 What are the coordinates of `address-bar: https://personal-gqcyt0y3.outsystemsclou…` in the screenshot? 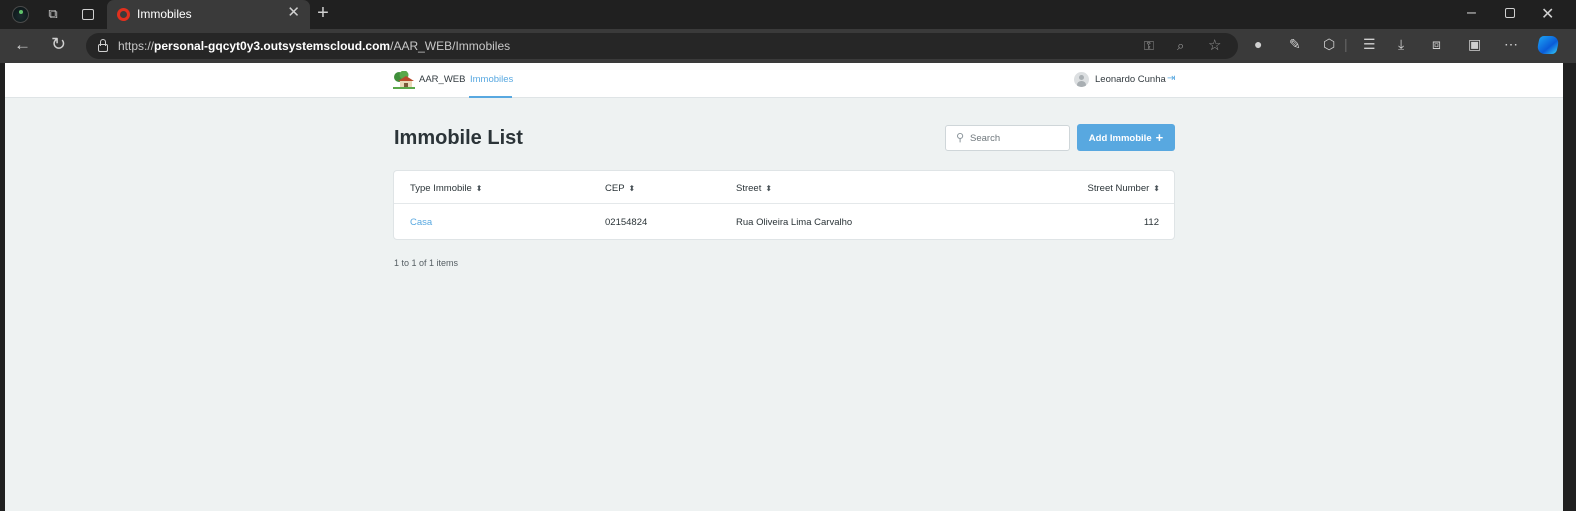 It's located at (662, 46).